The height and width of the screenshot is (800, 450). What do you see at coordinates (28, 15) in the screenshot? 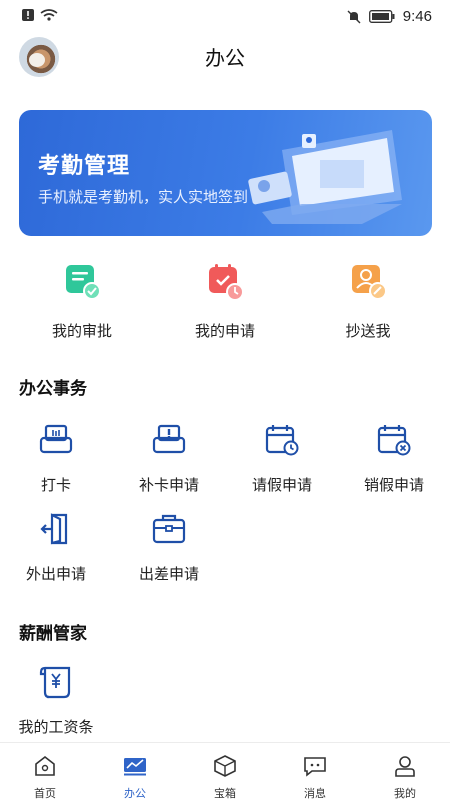
I see `alert-icon` at bounding box center [28, 15].